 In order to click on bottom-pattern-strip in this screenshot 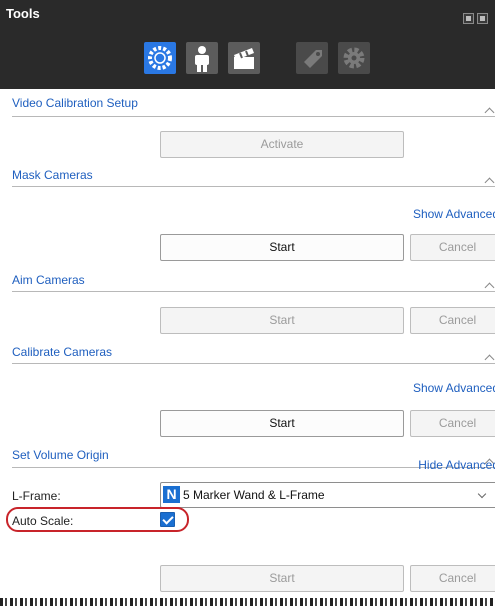, I will do `click(247, 602)`.